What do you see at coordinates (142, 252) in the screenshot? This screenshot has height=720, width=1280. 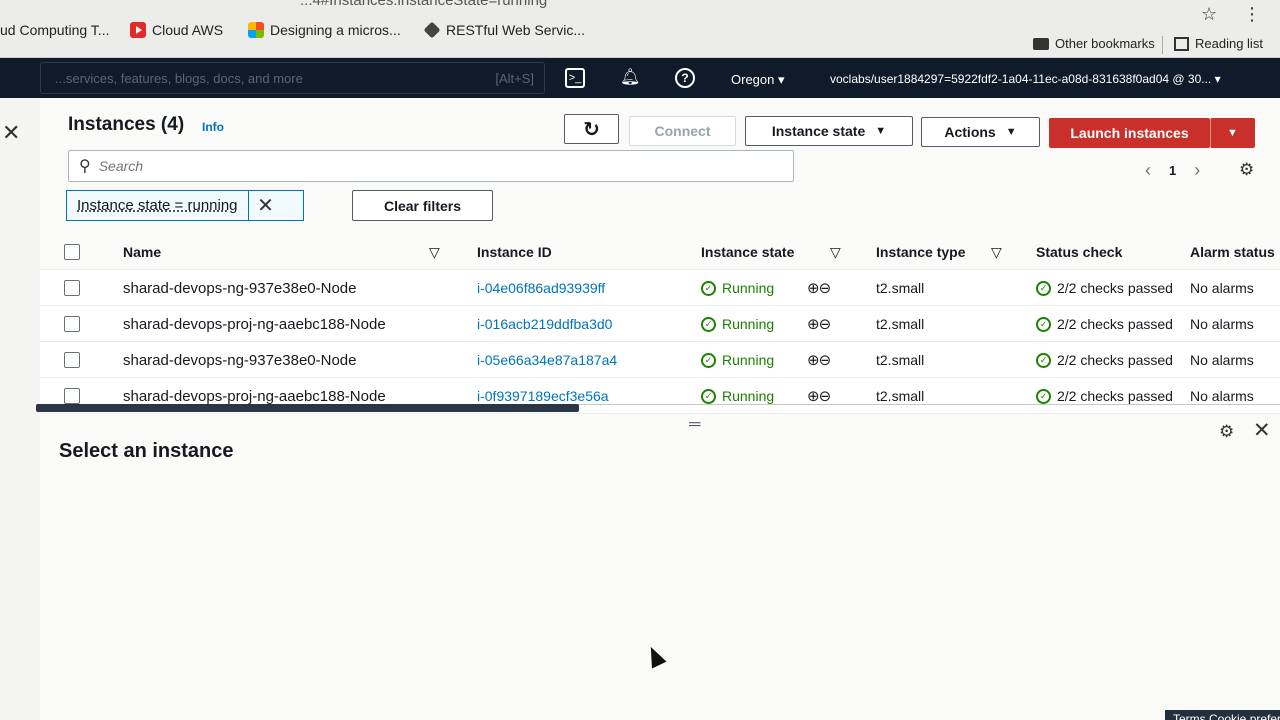 I see `column-header-name: Name` at bounding box center [142, 252].